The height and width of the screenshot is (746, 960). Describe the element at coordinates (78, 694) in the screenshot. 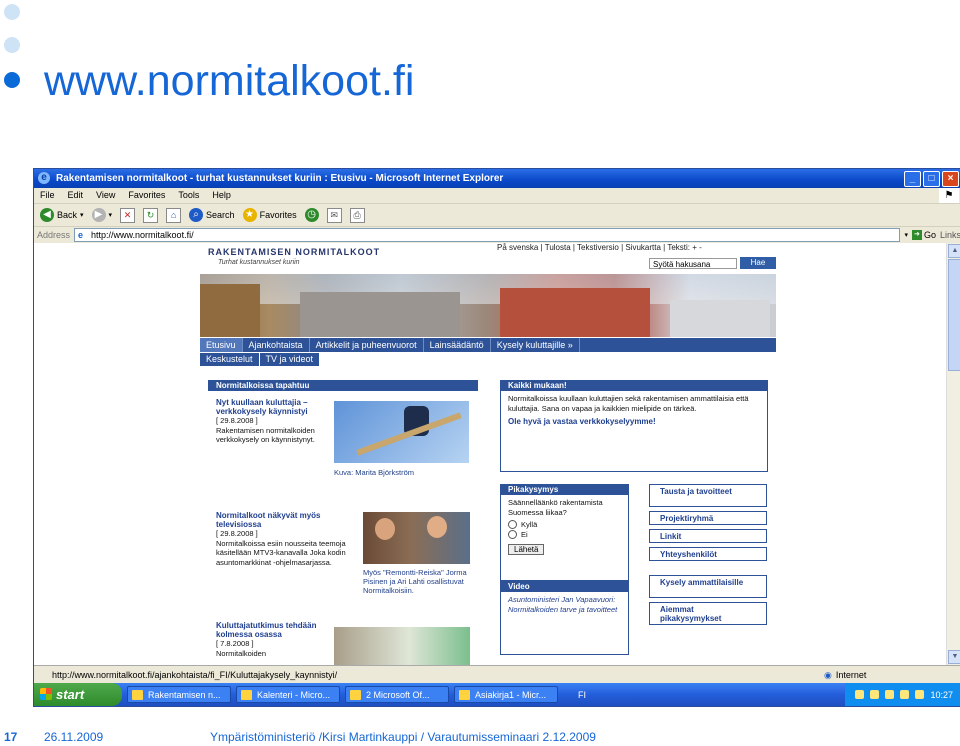

I see `start-button: start` at that location.